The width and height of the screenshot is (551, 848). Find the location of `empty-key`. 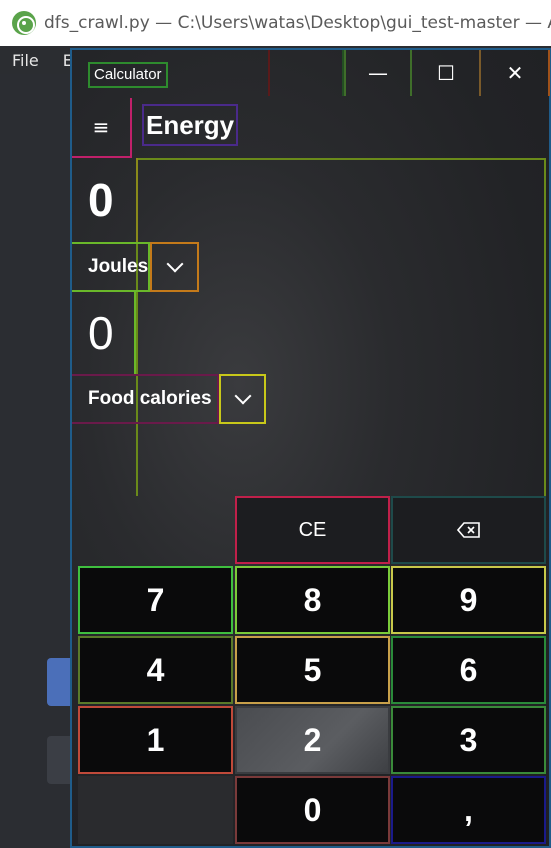

empty-key is located at coordinates (155, 810).